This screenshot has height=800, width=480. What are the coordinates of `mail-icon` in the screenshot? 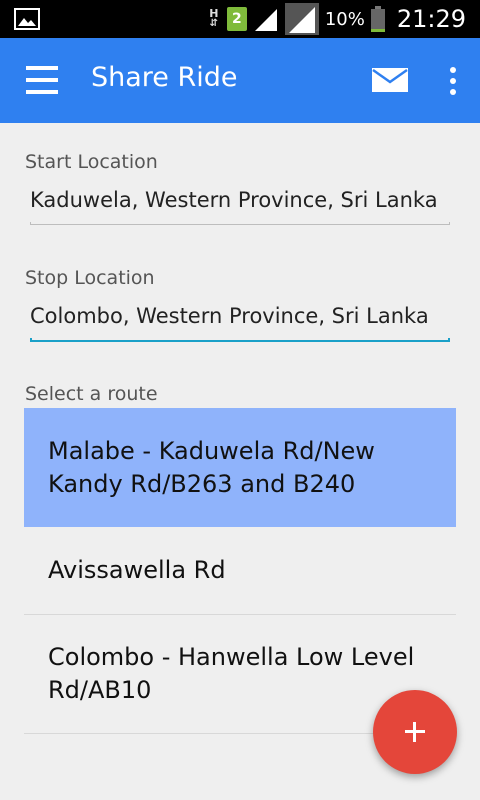 It's located at (390, 80).